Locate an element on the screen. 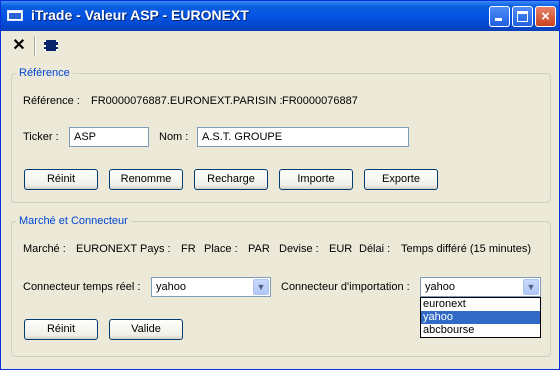  maximize-button is located at coordinates (522, 16).